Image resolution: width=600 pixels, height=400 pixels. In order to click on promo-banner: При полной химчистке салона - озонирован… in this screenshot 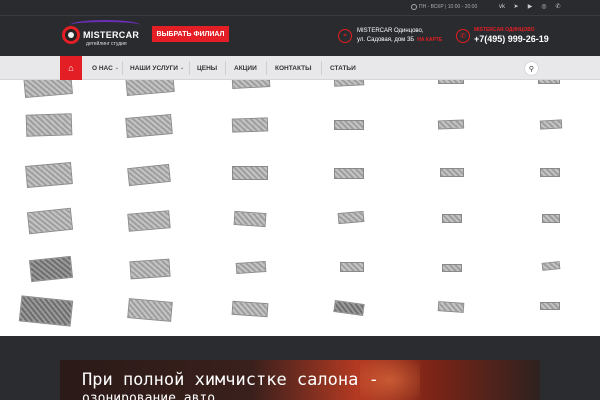, I will do `click(300, 380)`.